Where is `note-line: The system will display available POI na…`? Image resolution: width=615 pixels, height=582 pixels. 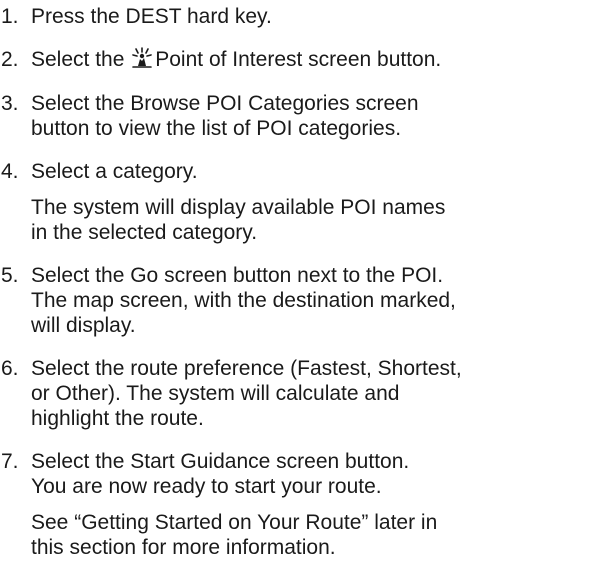 note-line: The system will display available POI na… is located at coordinates (238, 207).